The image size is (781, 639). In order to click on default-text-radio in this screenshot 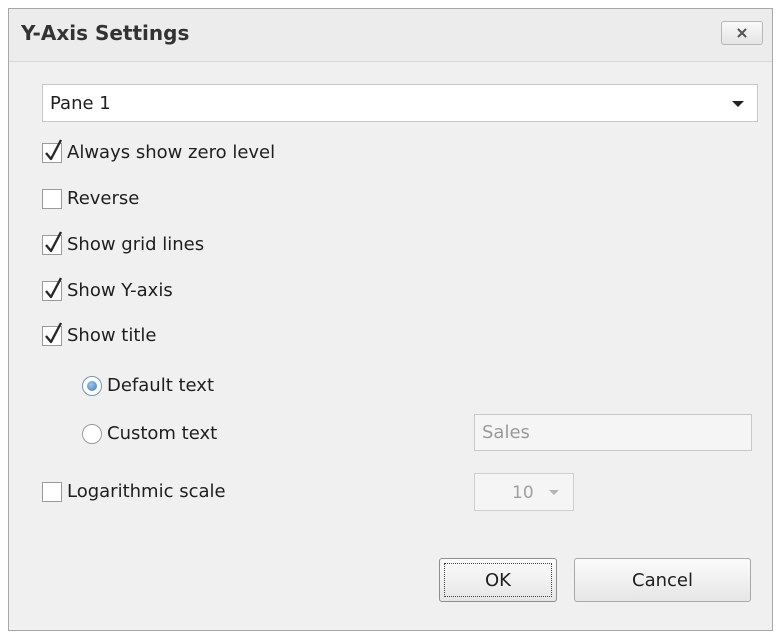, I will do `click(92, 385)`.